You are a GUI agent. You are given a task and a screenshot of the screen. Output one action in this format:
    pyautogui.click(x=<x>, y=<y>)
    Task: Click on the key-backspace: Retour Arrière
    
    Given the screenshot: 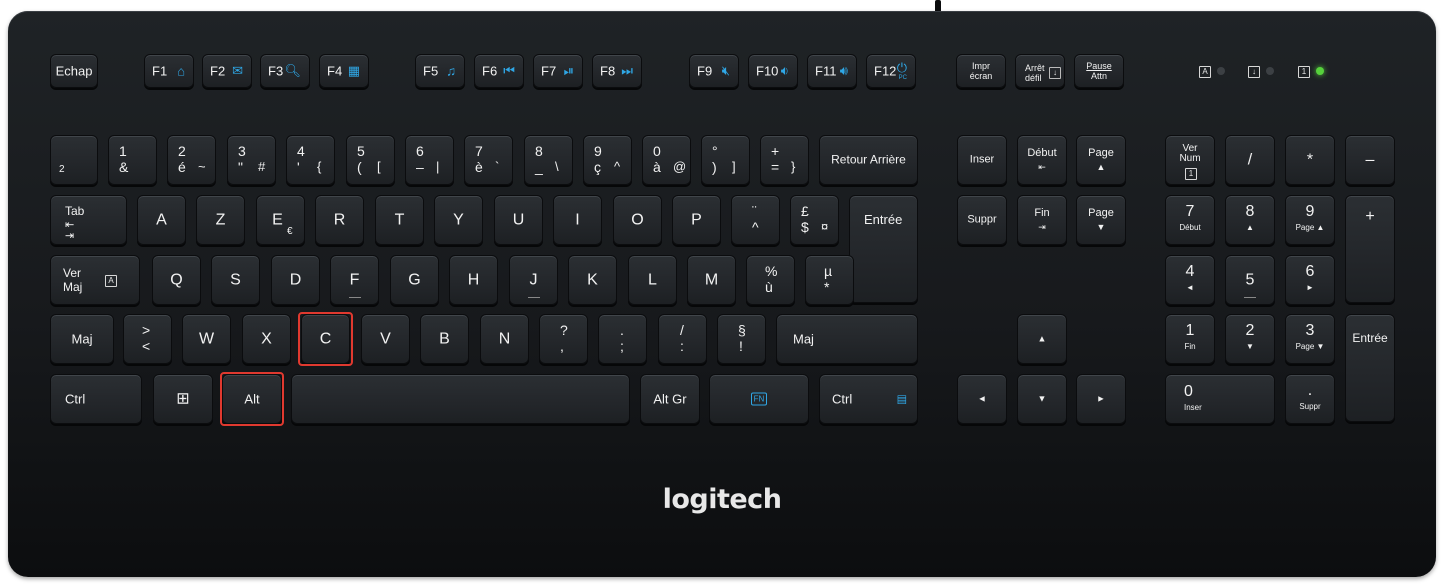 What is the action you would take?
    pyautogui.click(x=868, y=160)
    